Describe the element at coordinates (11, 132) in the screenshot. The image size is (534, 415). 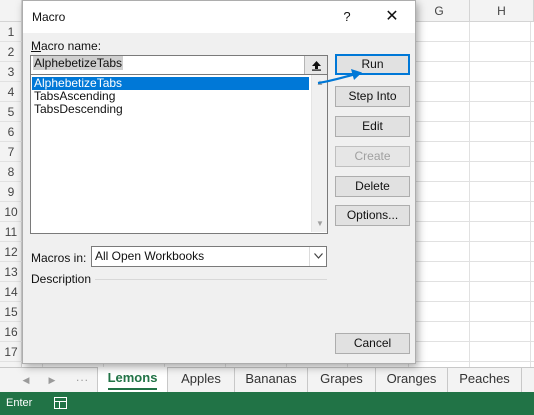
I see `row-header: 6` at that location.